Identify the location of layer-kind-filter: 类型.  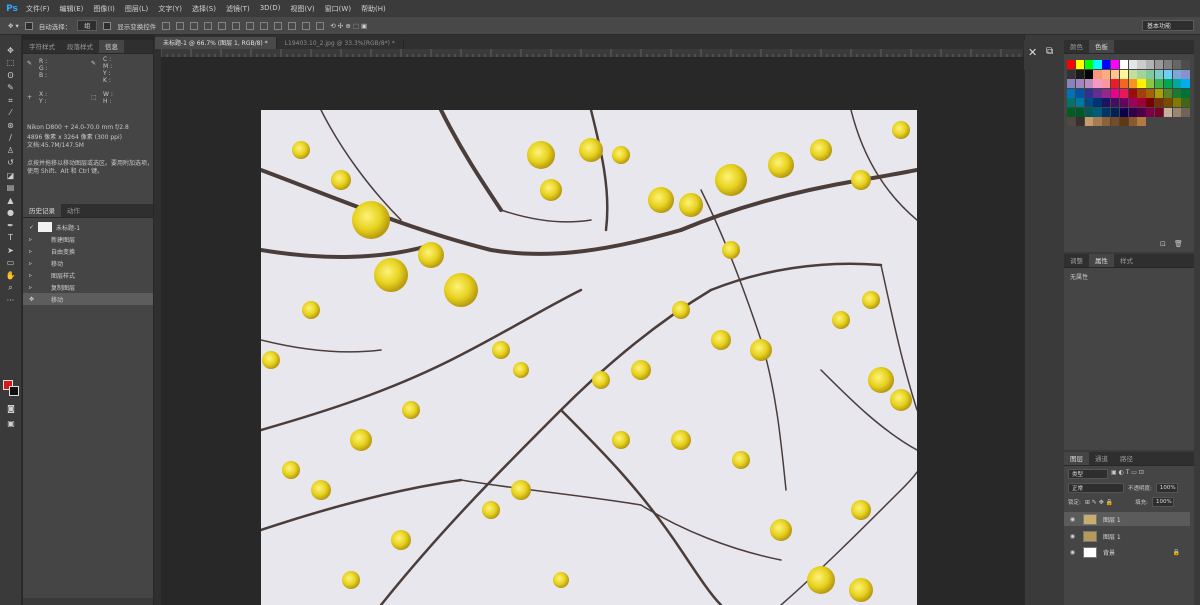
(1088, 474).